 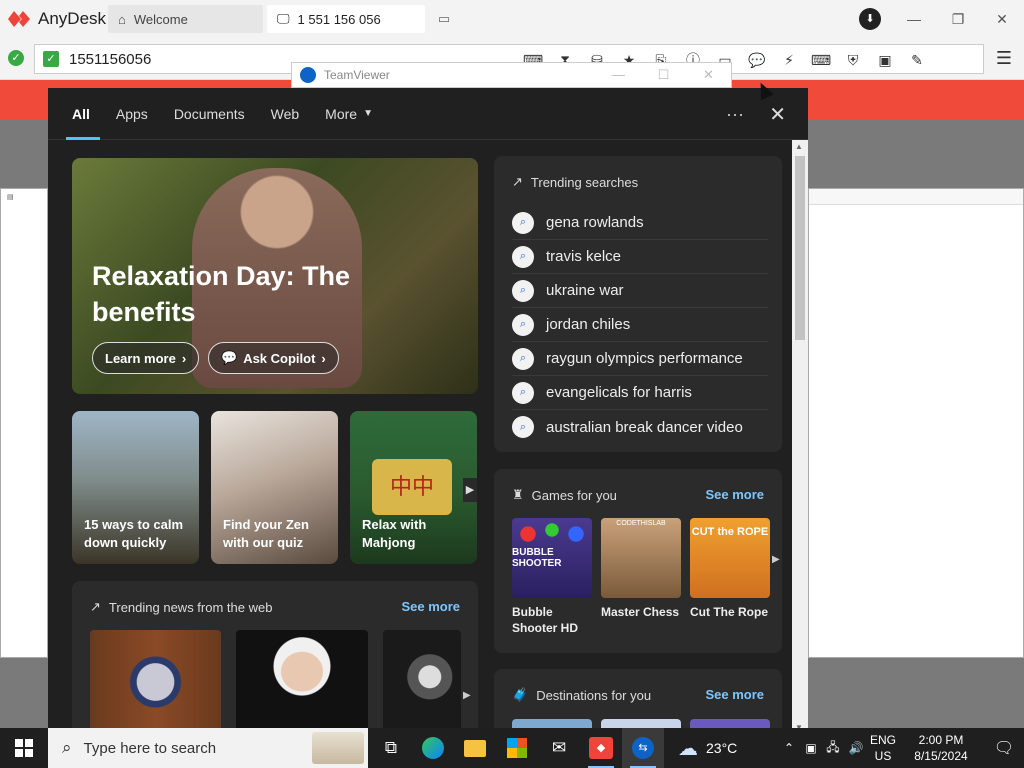 What do you see at coordinates (789, 748) in the screenshot?
I see `show-hidden-icons-icon: ⌃` at bounding box center [789, 748].